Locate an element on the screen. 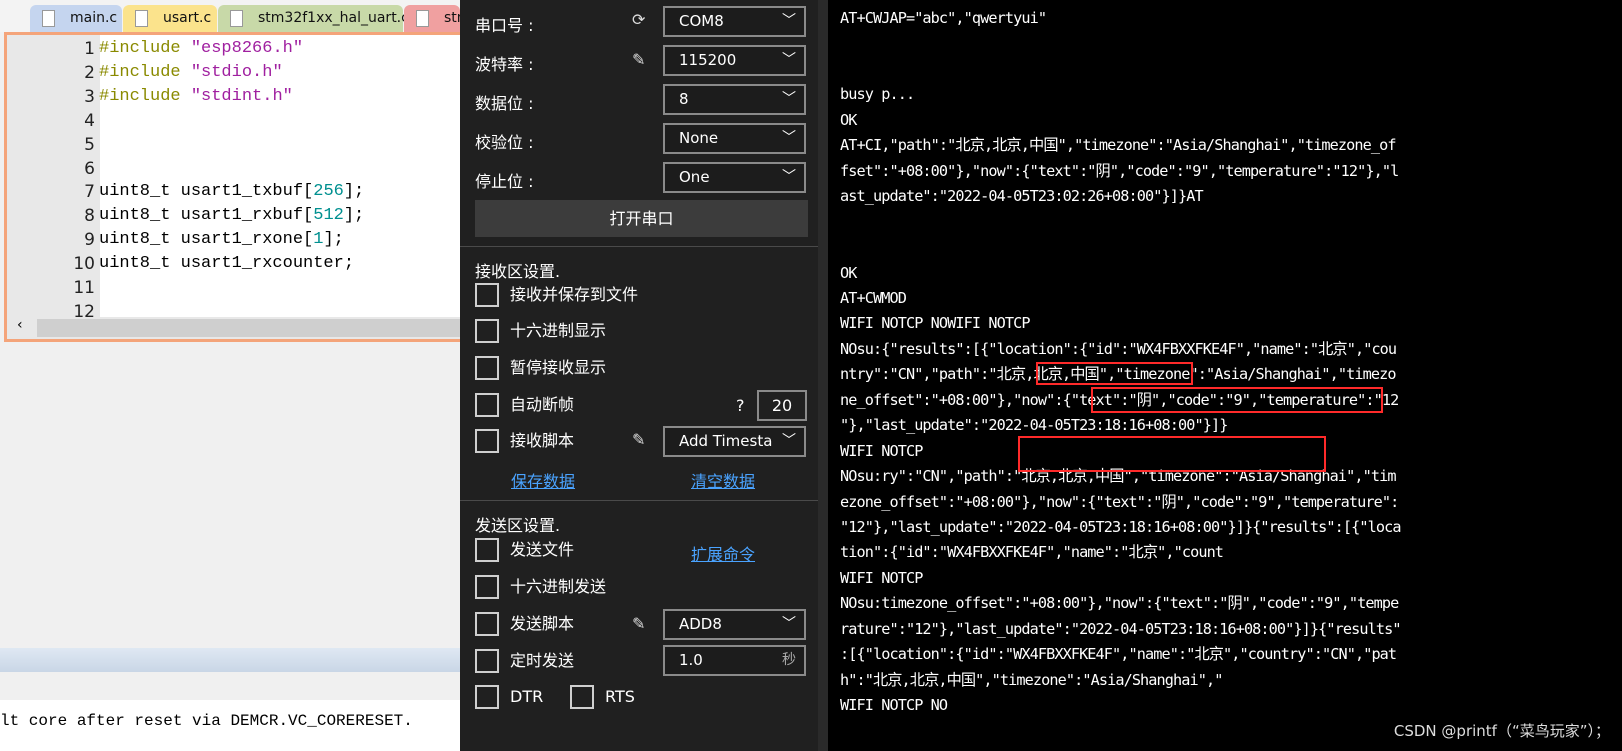 The height and width of the screenshot is (751, 1622). timed-send-checkbox: 定时发送 is located at coordinates (524, 661).